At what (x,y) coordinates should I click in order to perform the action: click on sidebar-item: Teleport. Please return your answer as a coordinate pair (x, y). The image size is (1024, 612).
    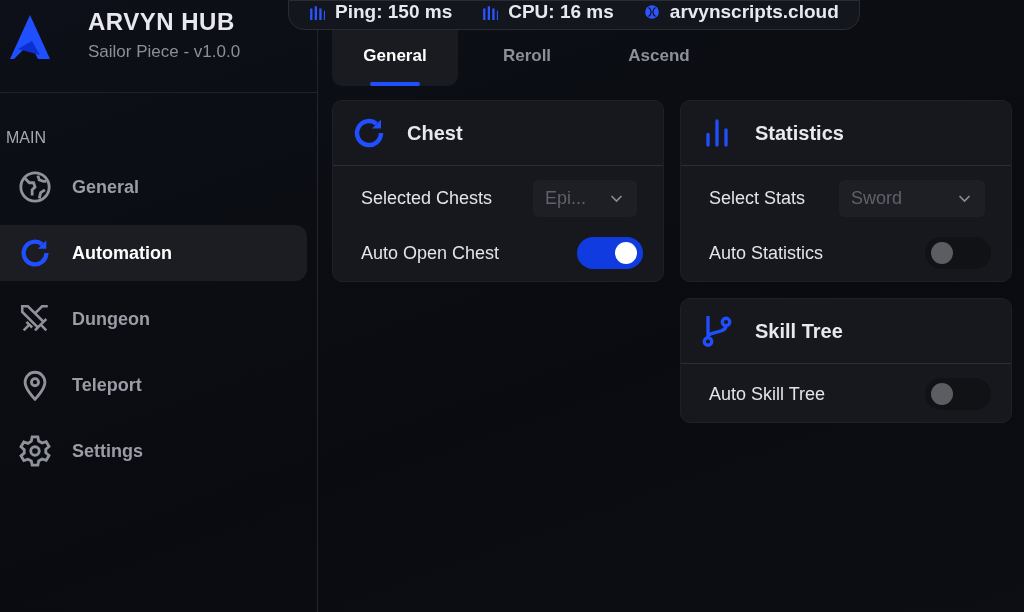
    Looking at the image, I should click on (153, 385).